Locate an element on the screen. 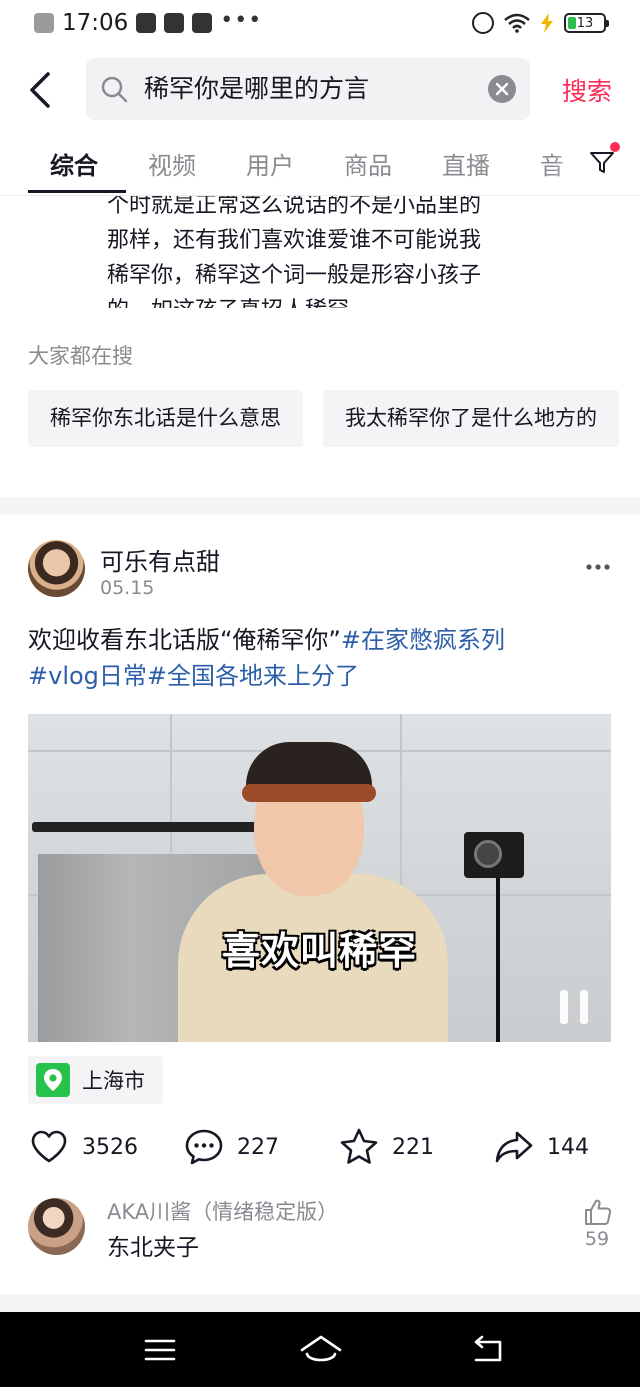 The image size is (640, 1387). battery-level: 13 is located at coordinates (585, 23).